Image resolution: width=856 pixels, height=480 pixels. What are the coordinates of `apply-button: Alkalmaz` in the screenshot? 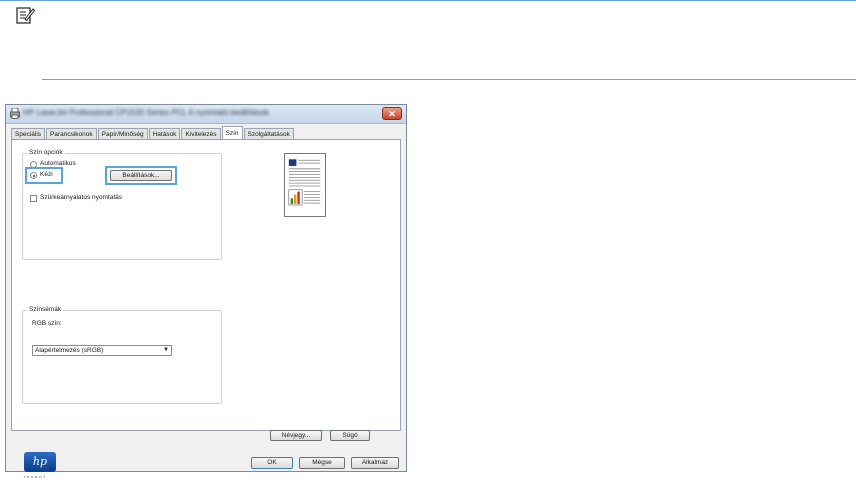 It's located at (375, 463).